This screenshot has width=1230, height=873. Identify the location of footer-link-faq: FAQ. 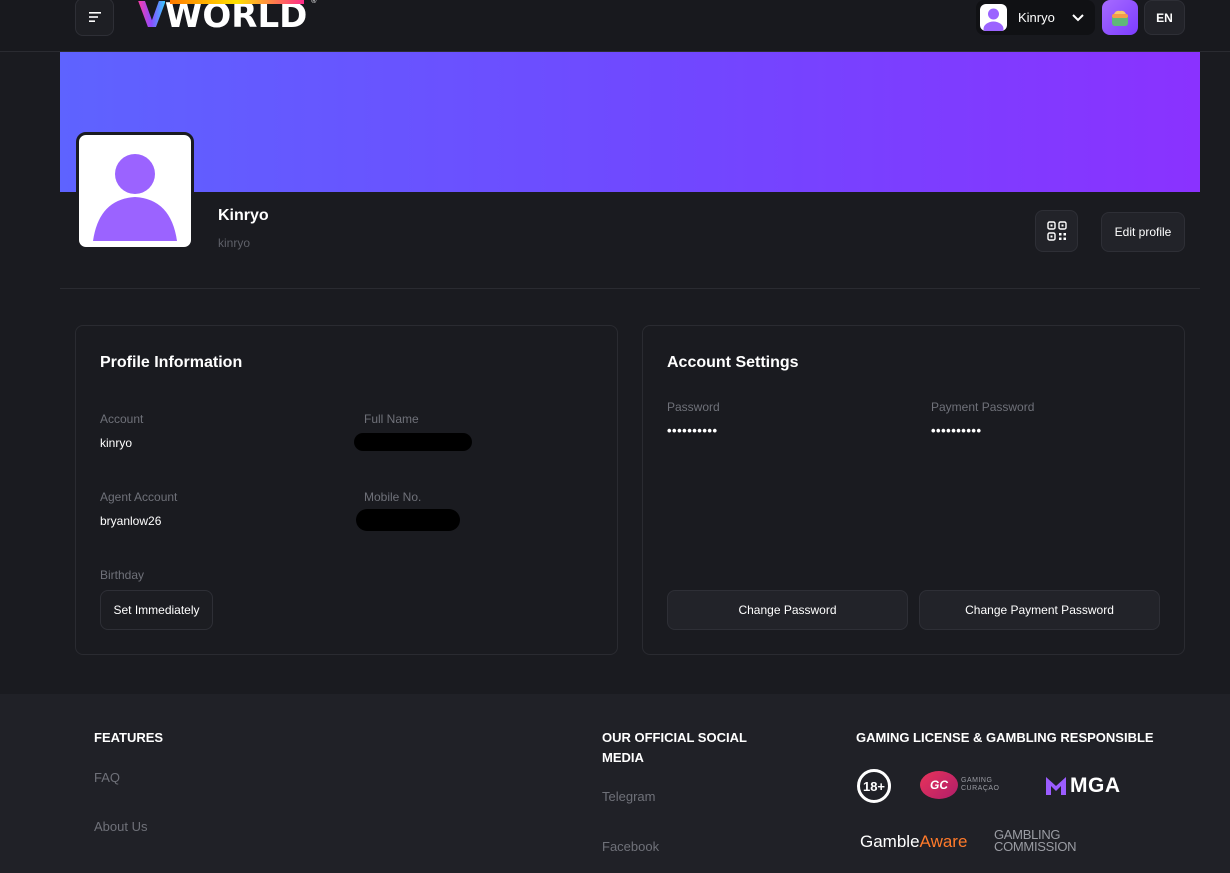
(107, 777).